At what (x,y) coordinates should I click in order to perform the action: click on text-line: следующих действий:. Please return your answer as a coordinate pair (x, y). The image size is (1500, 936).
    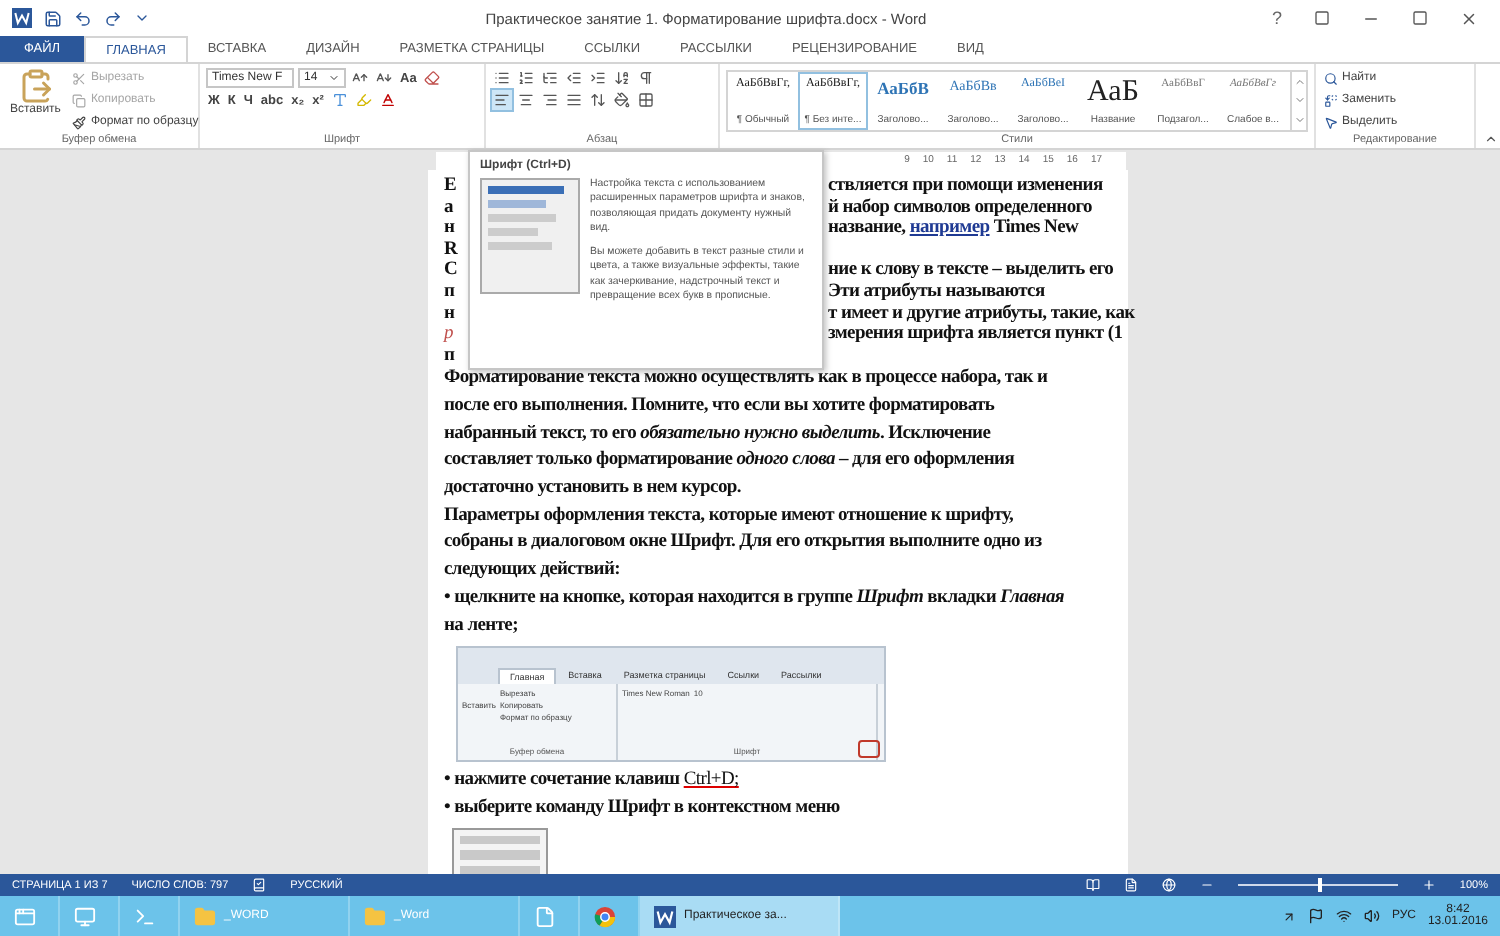
    Looking at the image, I should click on (533, 571).